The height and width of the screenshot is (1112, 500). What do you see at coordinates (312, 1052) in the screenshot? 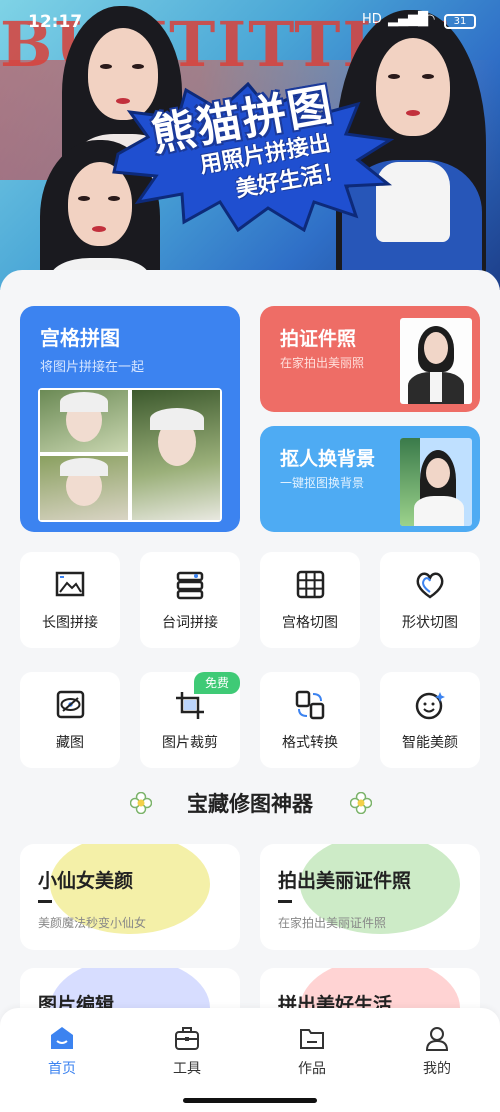
I see `tab-works: 作品` at bounding box center [312, 1052].